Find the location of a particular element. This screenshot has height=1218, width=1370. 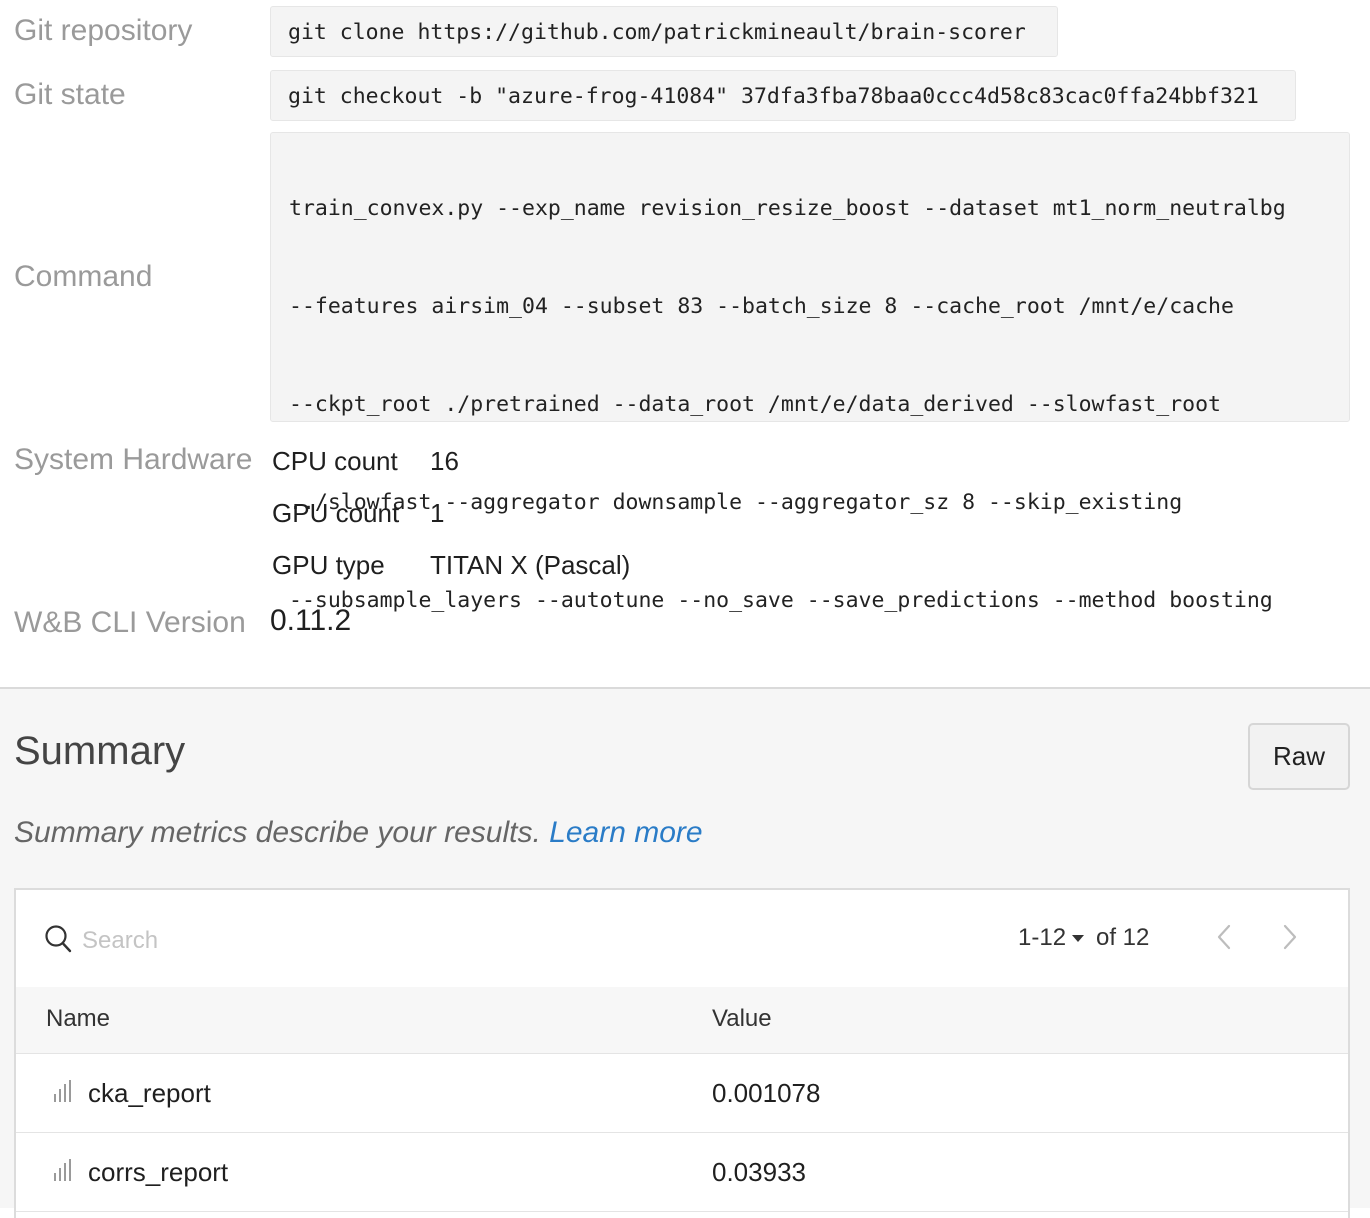

caret-down-icon is located at coordinates (1078, 939).